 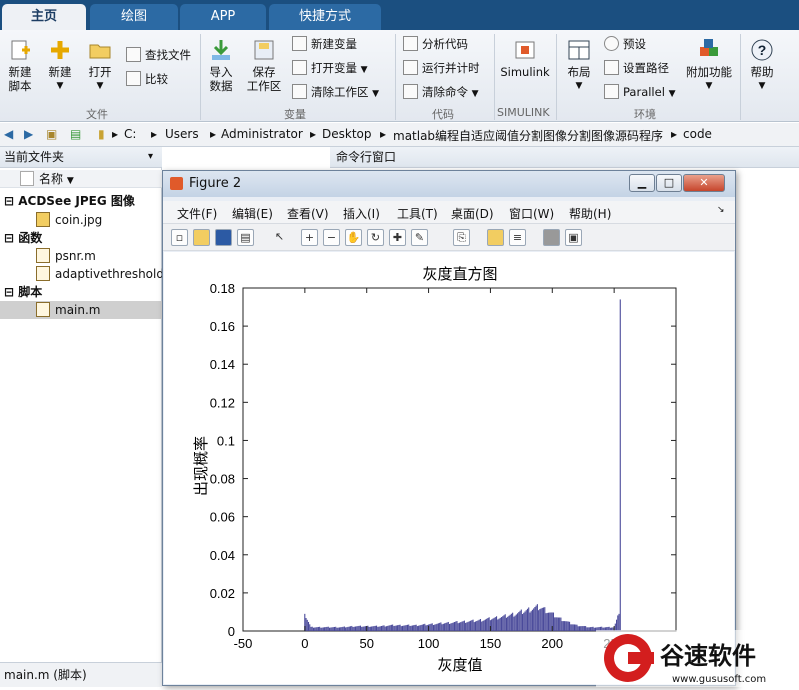 I want to click on clear-workspace-button: 清除工作区 ▼, so click(x=335, y=92).